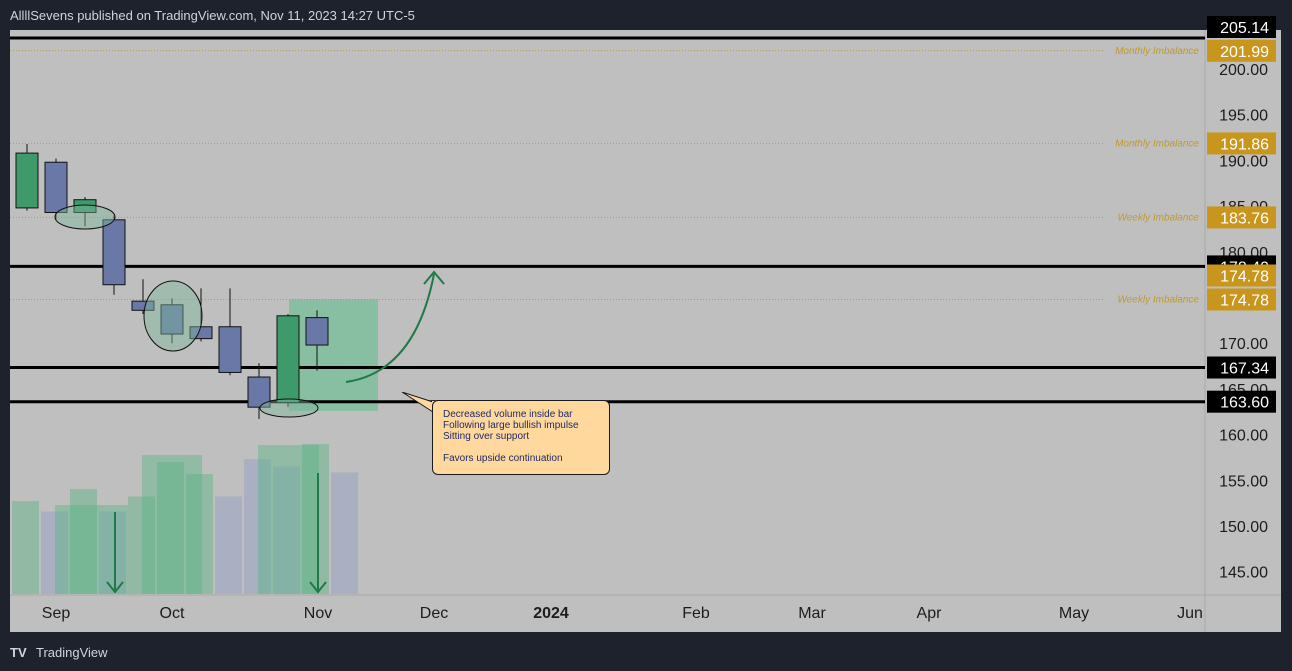 This screenshot has height=671, width=1292. I want to click on y-tick-label: 200.00, so click(1243, 70).